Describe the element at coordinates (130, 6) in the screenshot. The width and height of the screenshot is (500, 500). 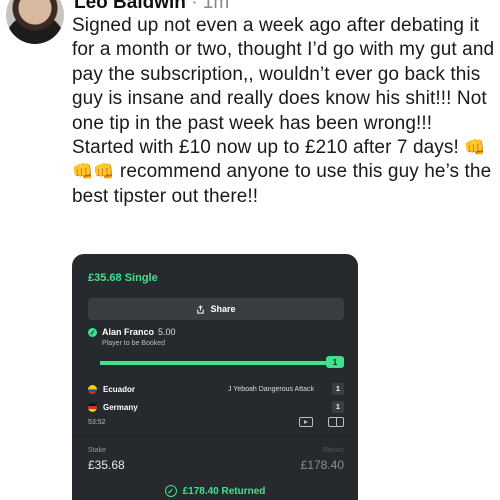
I see `author-name: Leo Baldwin` at that location.